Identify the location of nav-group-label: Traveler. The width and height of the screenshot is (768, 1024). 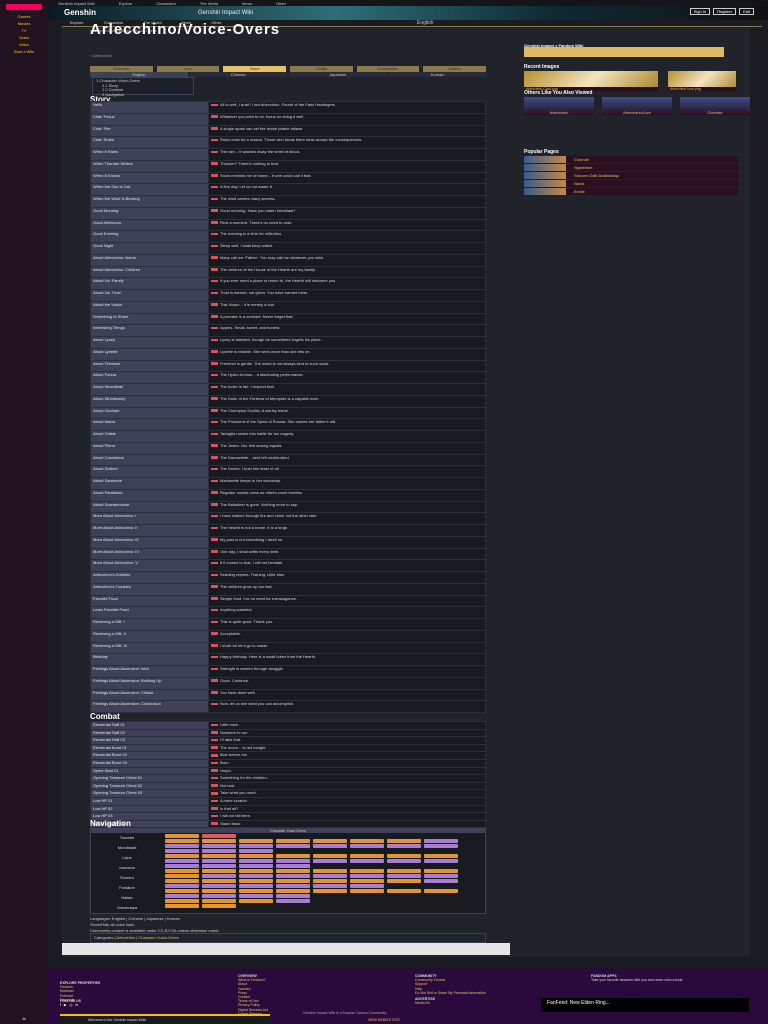
(127, 837).